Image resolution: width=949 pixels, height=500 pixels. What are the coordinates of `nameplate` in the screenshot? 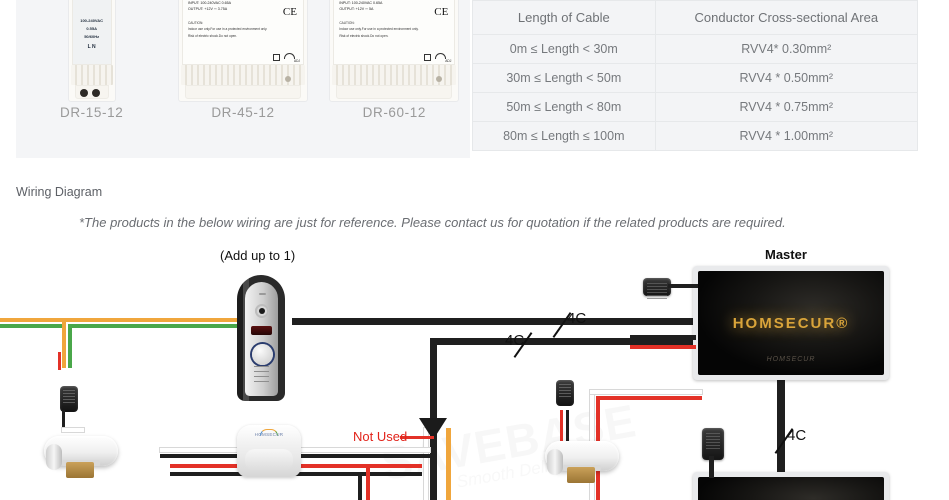 It's located at (261, 330).